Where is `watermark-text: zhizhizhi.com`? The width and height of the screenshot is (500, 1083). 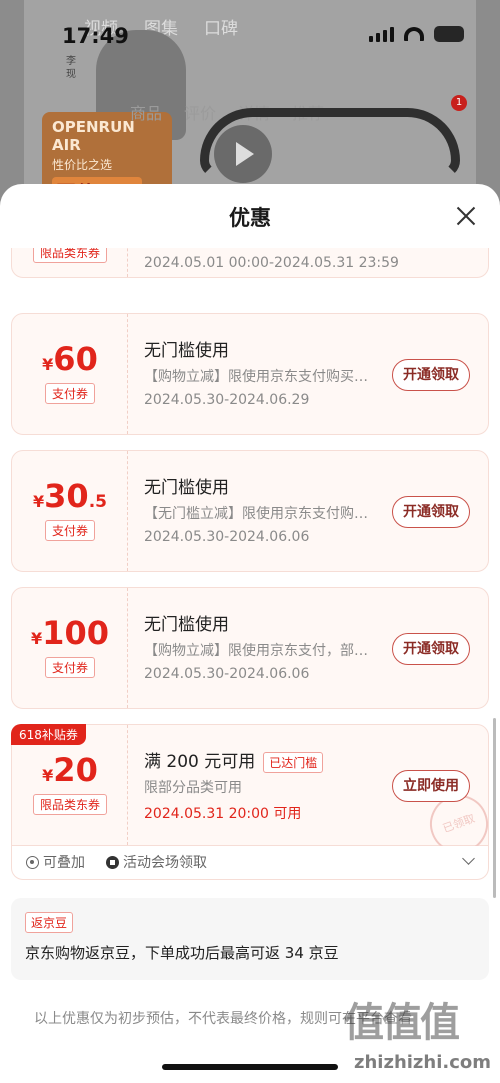
watermark-text: zhizhizhi.com is located at coordinates (423, 1062).